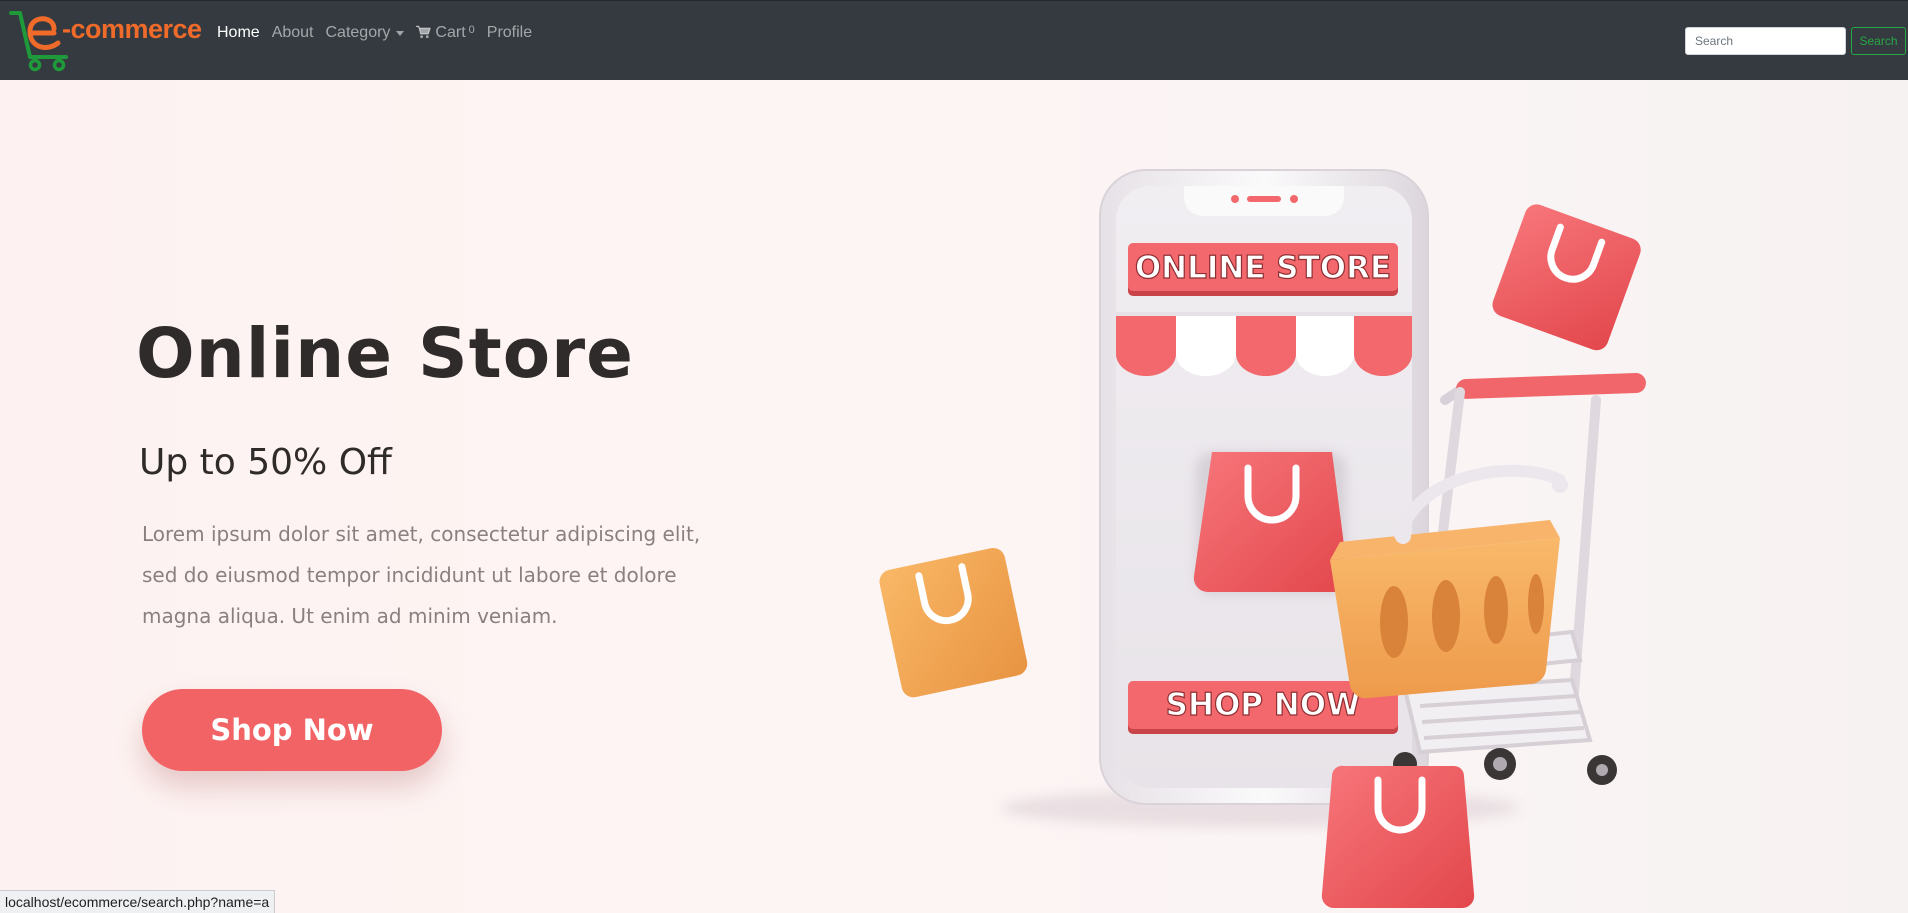 This screenshot has height=913, width=1908. I want to click on nav-link-category-dropdown: Category, so click(365, 33).